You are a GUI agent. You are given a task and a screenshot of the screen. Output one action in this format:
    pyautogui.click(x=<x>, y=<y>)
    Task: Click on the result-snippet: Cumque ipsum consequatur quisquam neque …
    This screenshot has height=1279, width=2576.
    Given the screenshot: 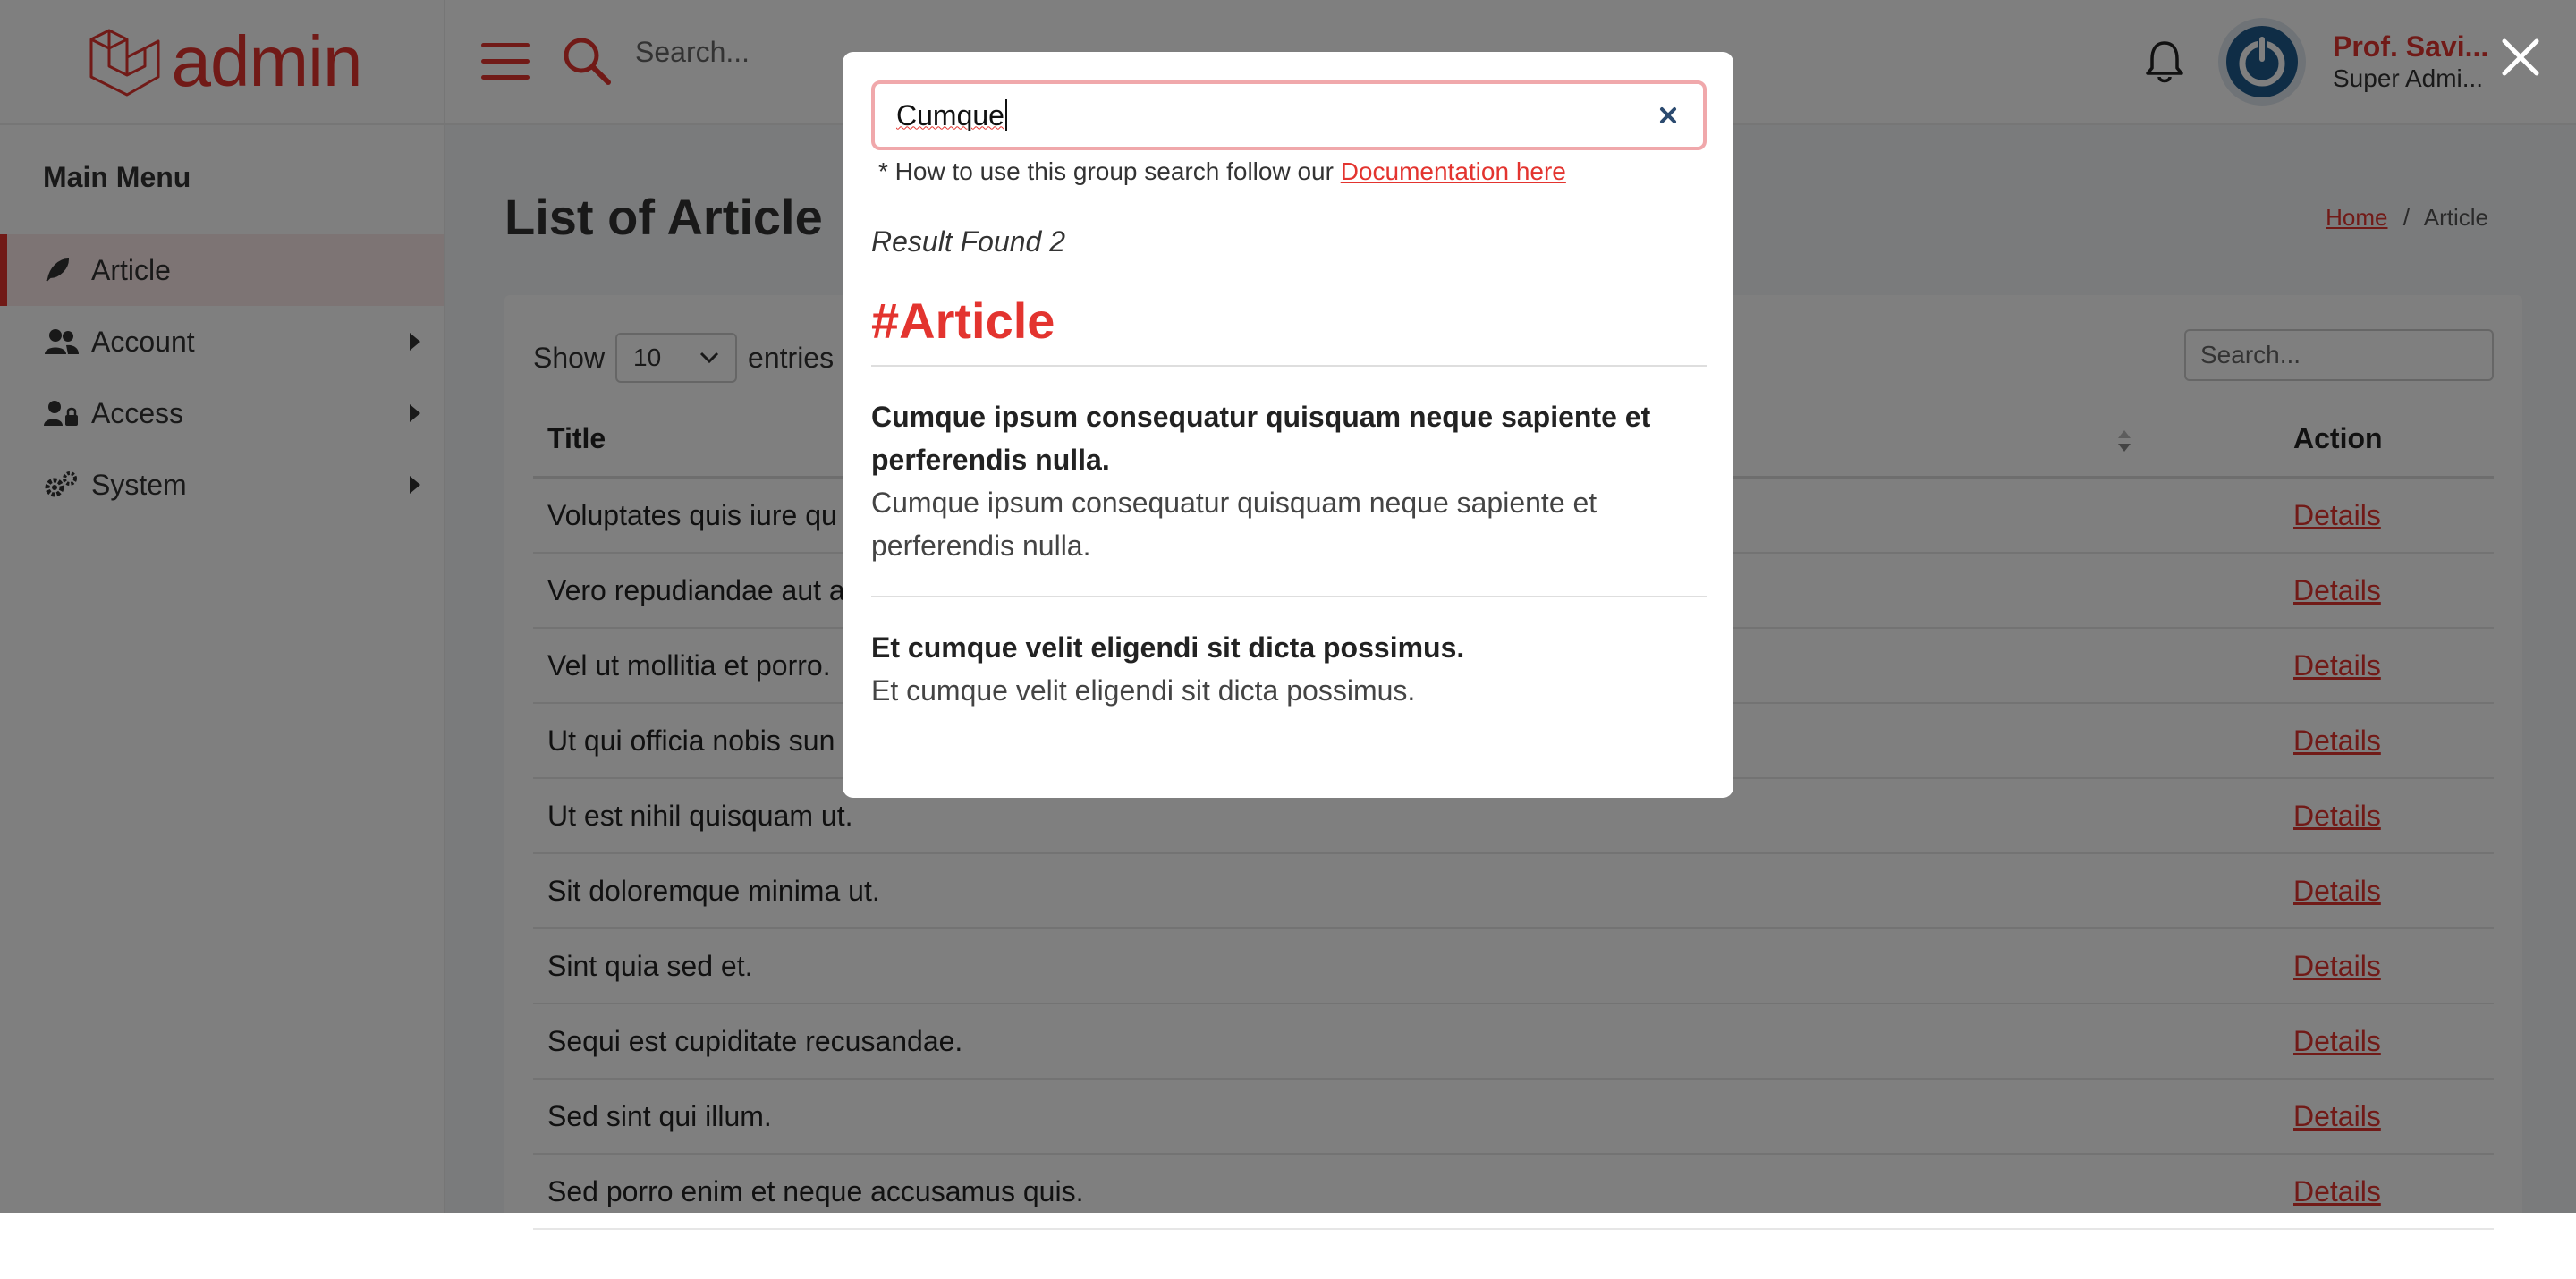 What is the action you would take?
    pyautogui.click(x=1234, y=525)
    